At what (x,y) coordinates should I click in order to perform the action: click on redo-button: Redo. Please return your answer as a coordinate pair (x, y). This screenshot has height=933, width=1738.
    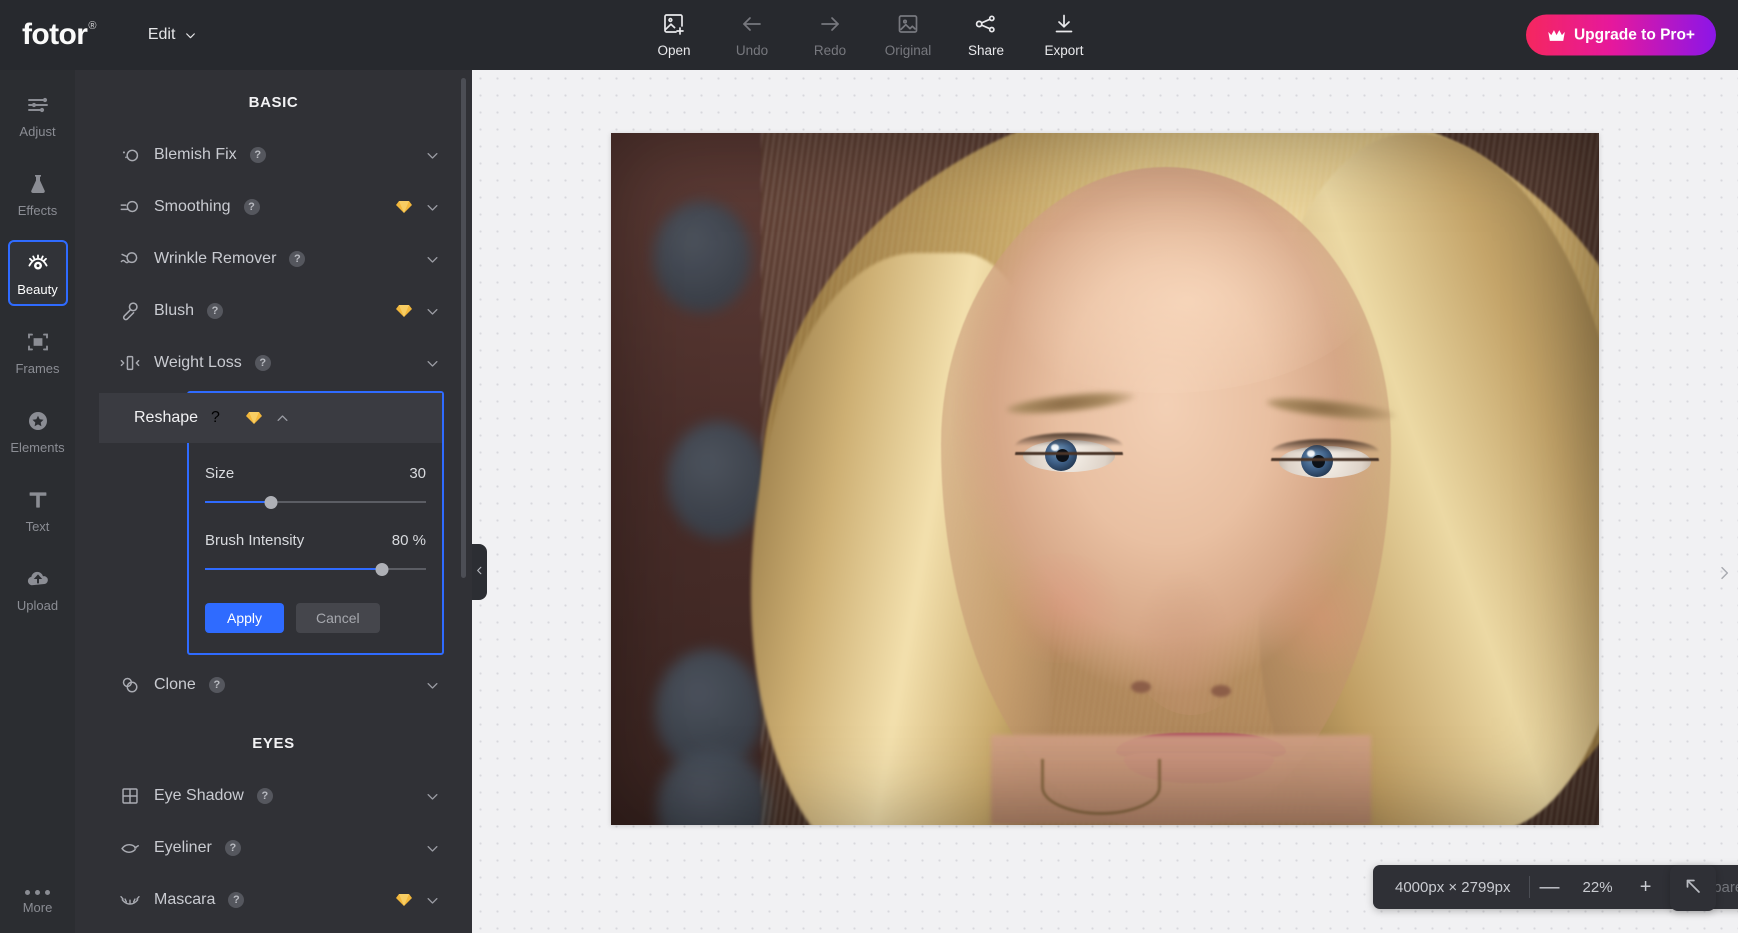
    Looking at the image, I should click on (830, 35).